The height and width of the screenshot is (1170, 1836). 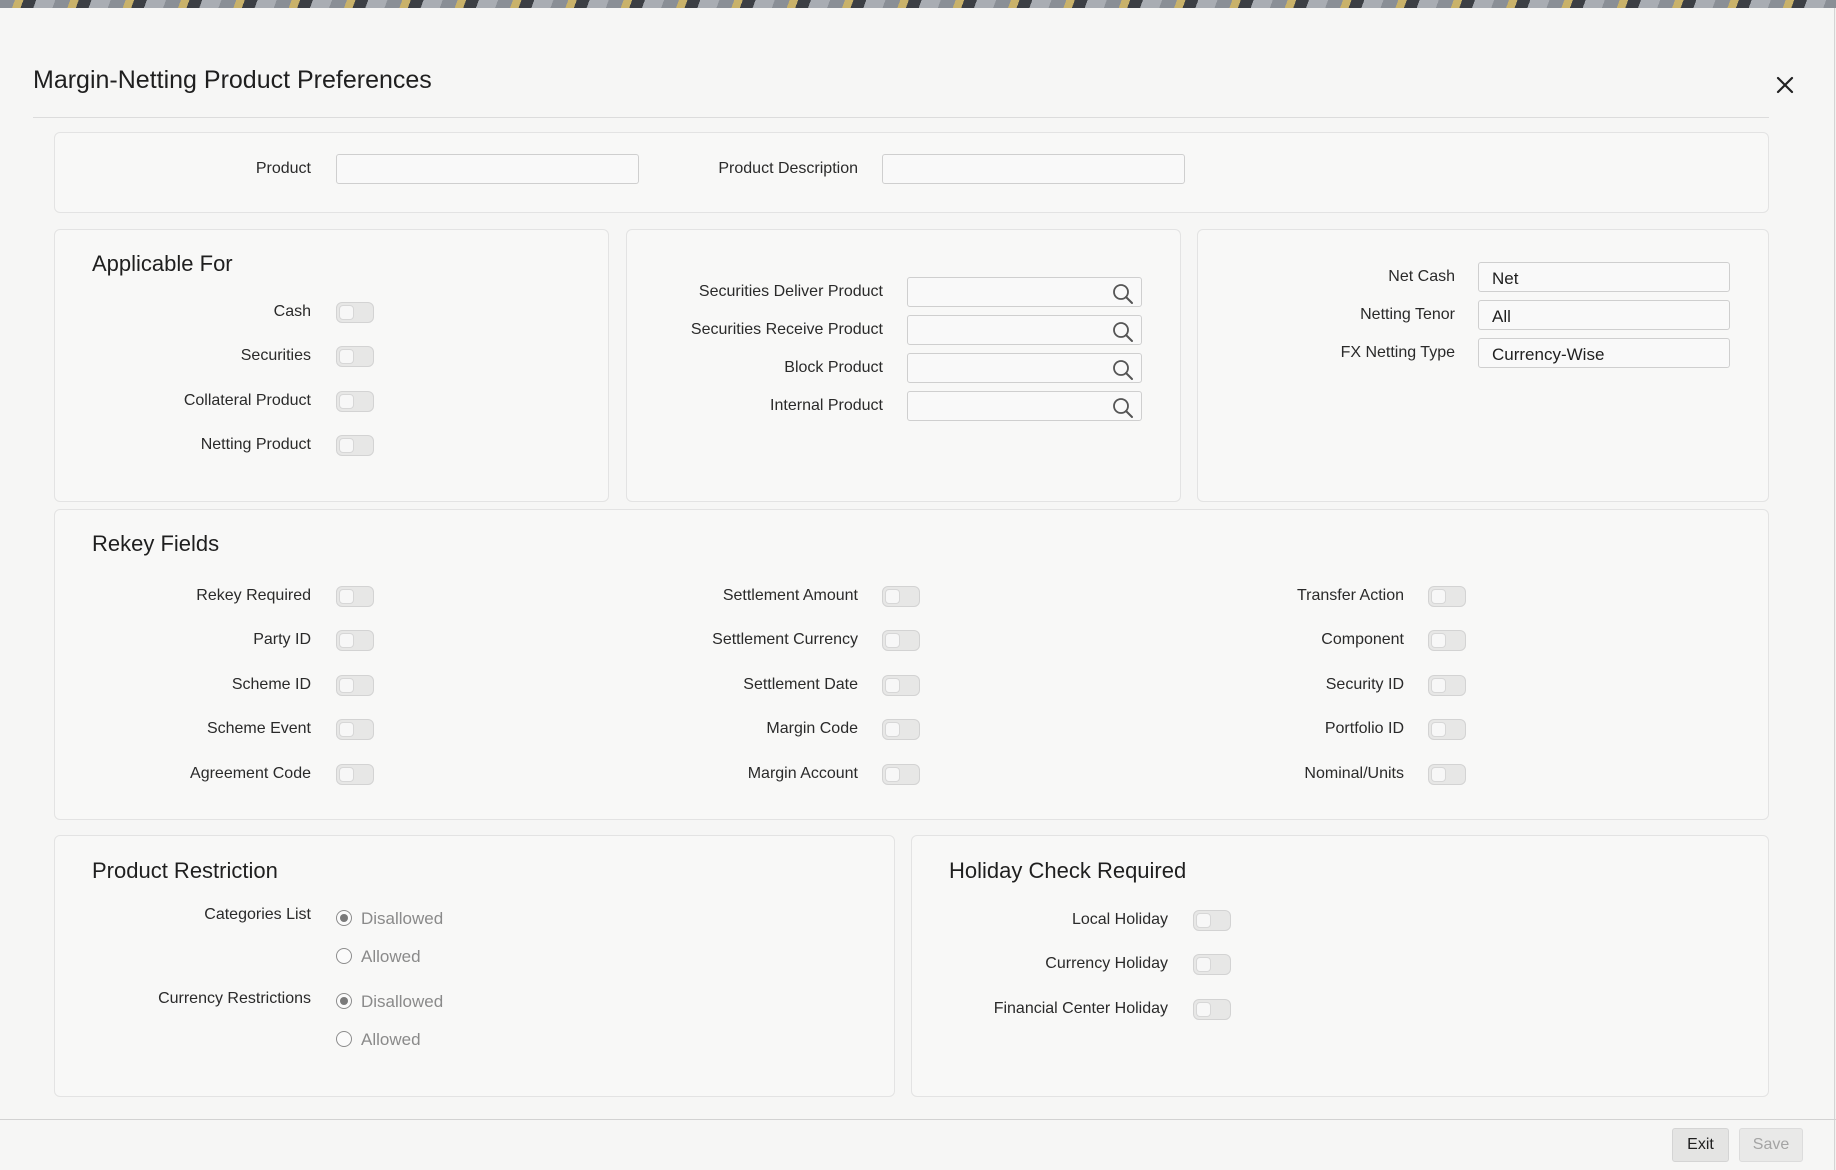 What do you see at coordinates (1447, 596) in the screenshot?
I see `transfer-action-toggle` at bounding box center [1447, 596].